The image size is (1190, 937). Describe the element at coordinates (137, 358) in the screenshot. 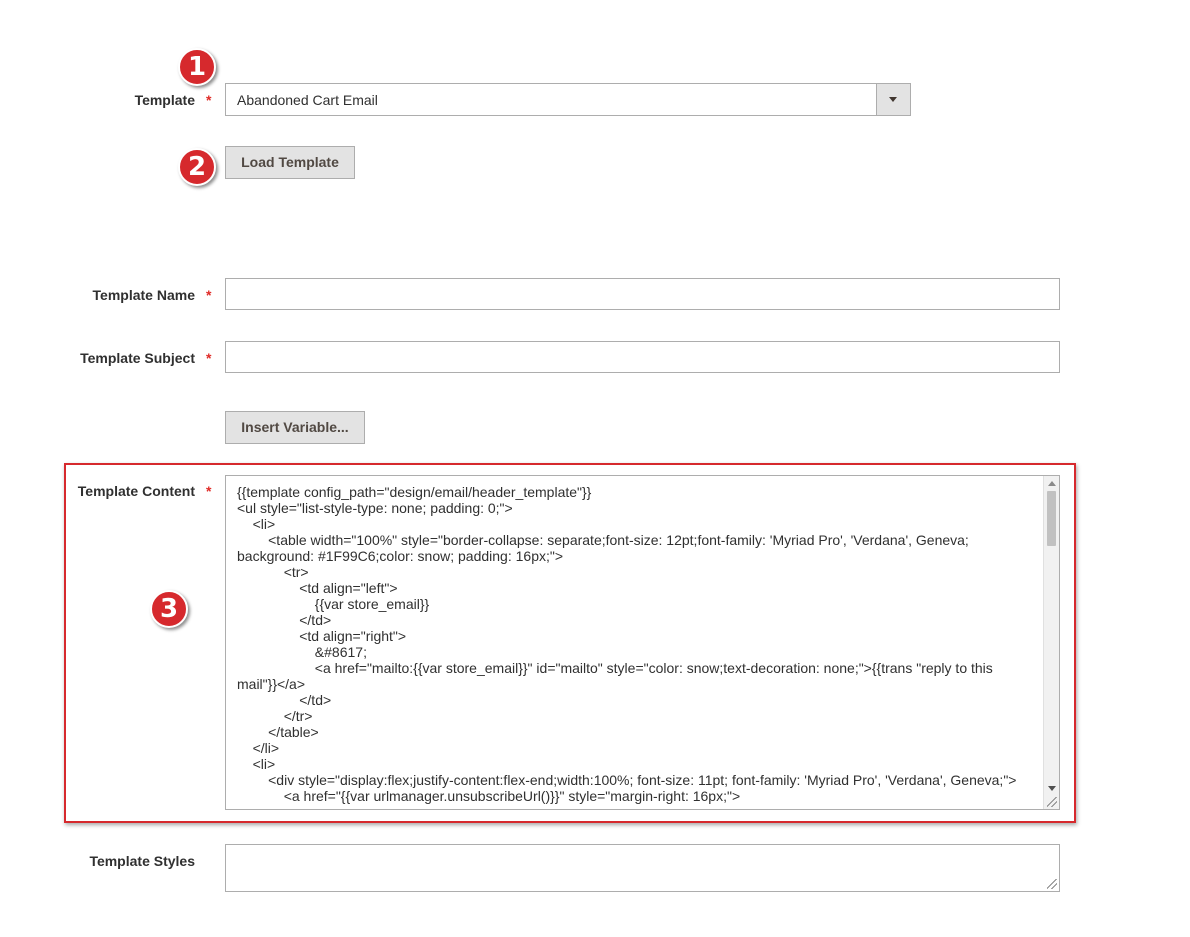

I see `template-subject-label: Template Subject` at that location.